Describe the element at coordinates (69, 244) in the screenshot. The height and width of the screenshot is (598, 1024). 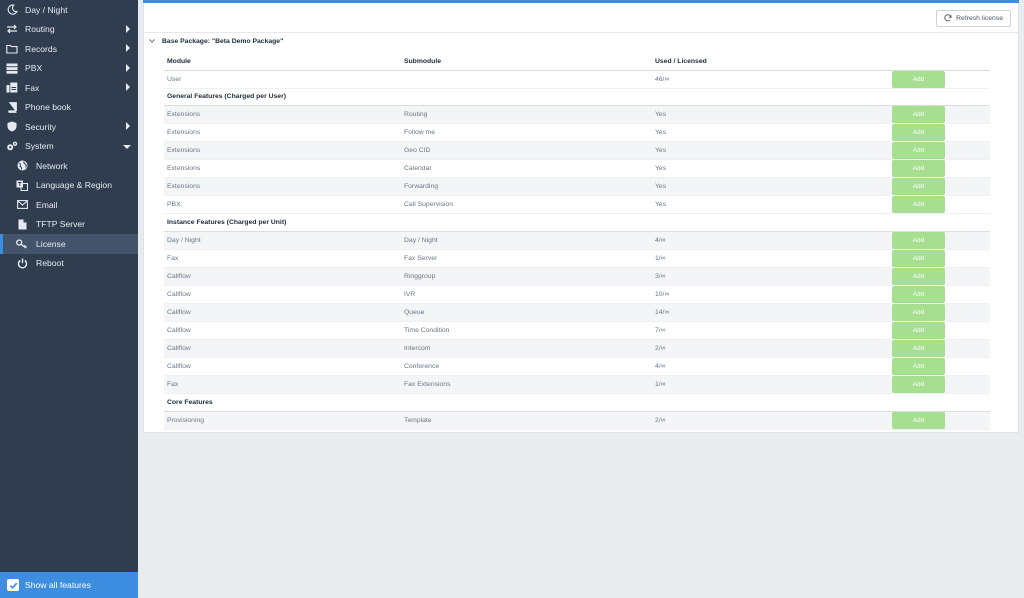
I see `sidebar-item-license: License` at that location.